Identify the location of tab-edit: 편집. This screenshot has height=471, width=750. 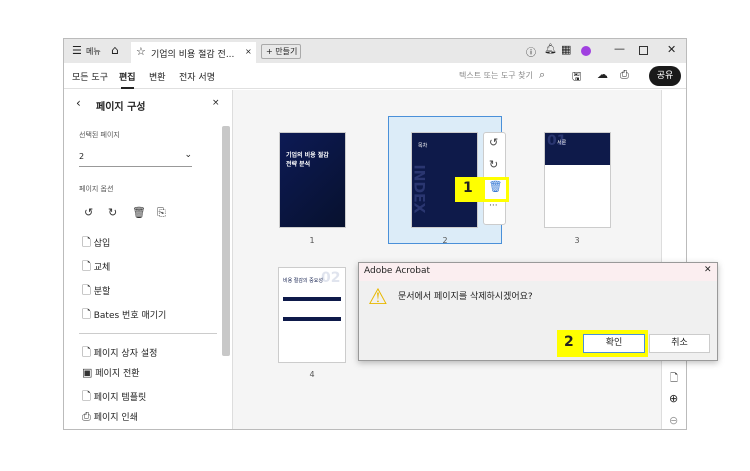
(127, 76).